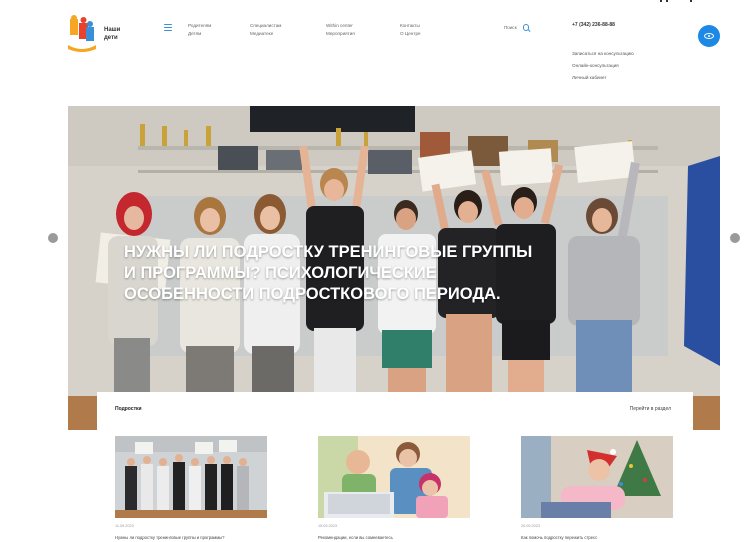 This screenshot has width=746, height=542. What do you see at coordinates (430, 30) in the screenshot?
I see `nav-item-about: Контакты О Центре` at bounding box center [430, 30].